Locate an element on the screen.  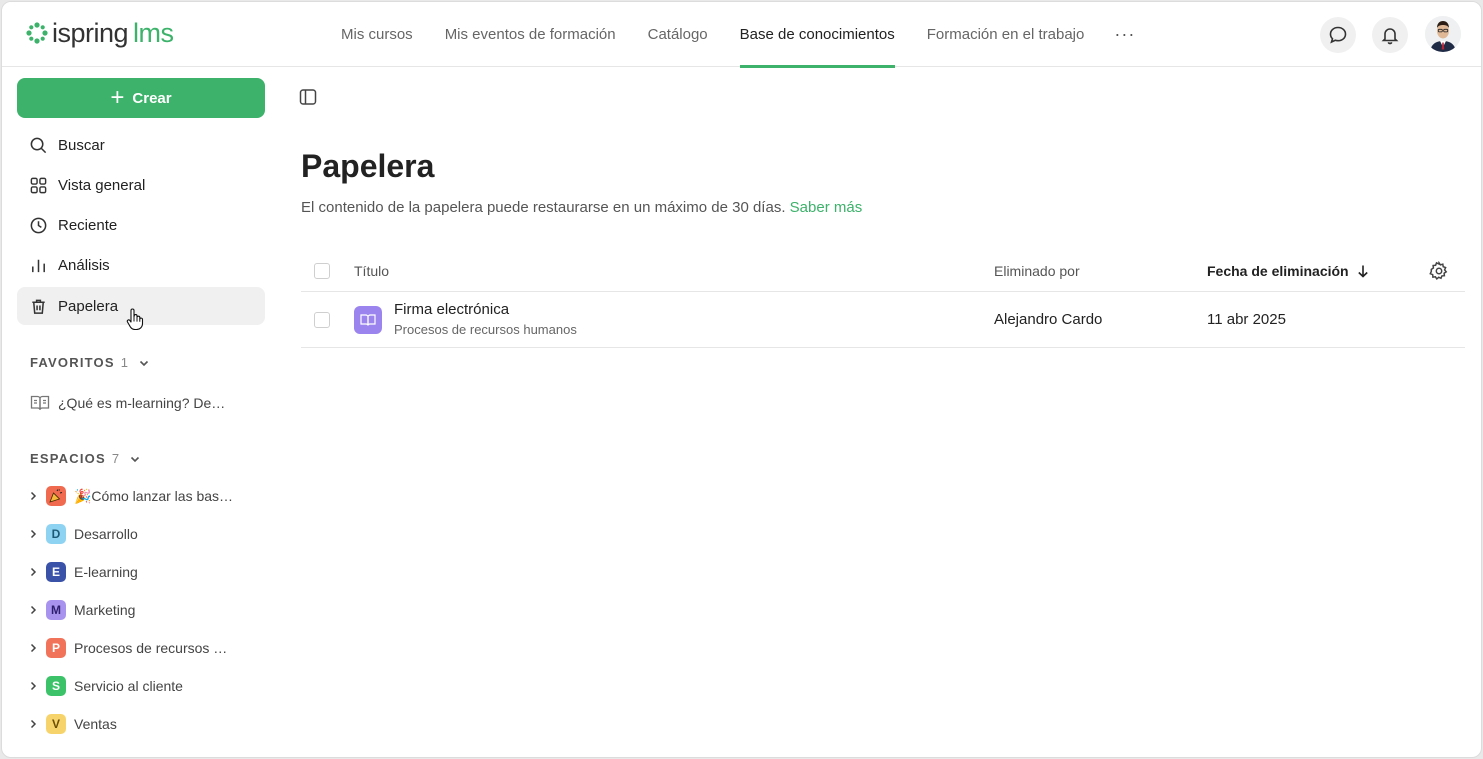
nav-base-conocimientos: Base de conocimientos is located at coordinates (817, 35).